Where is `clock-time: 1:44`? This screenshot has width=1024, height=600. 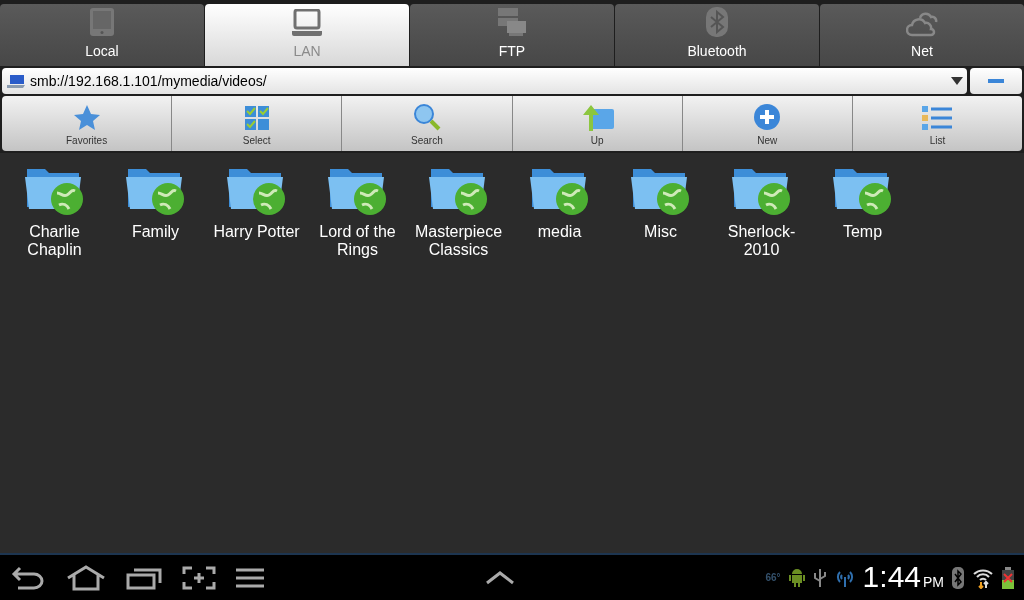 clock-time: 1:44 is located at coordinates (891, 577).